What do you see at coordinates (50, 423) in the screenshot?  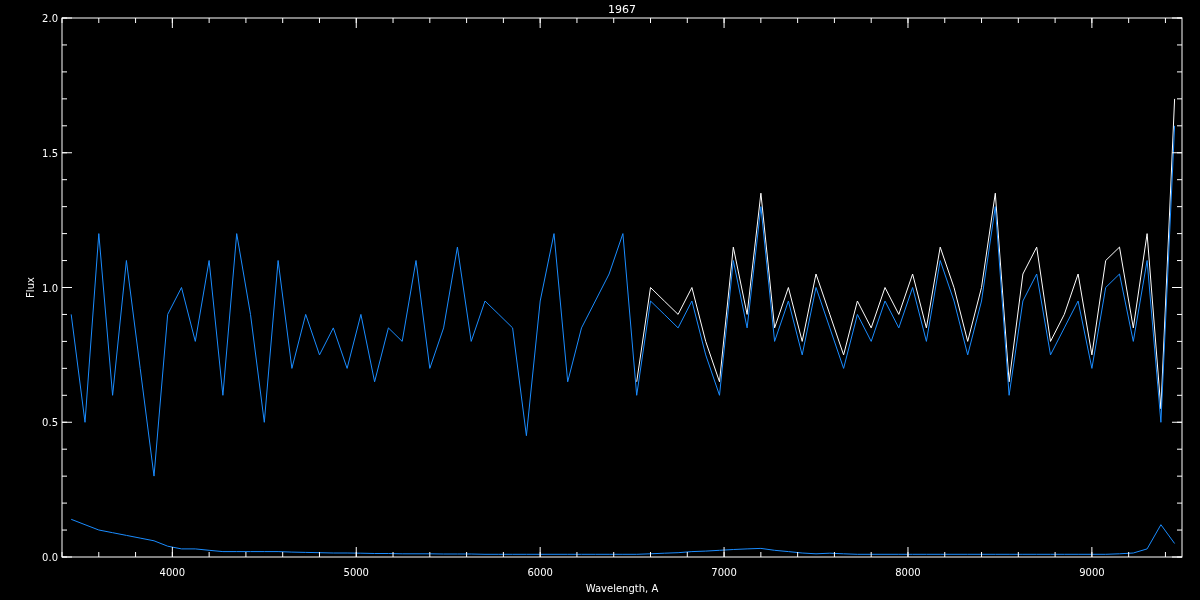 I see `y-tick-label: 0.5` at bounding box center [50, 423].